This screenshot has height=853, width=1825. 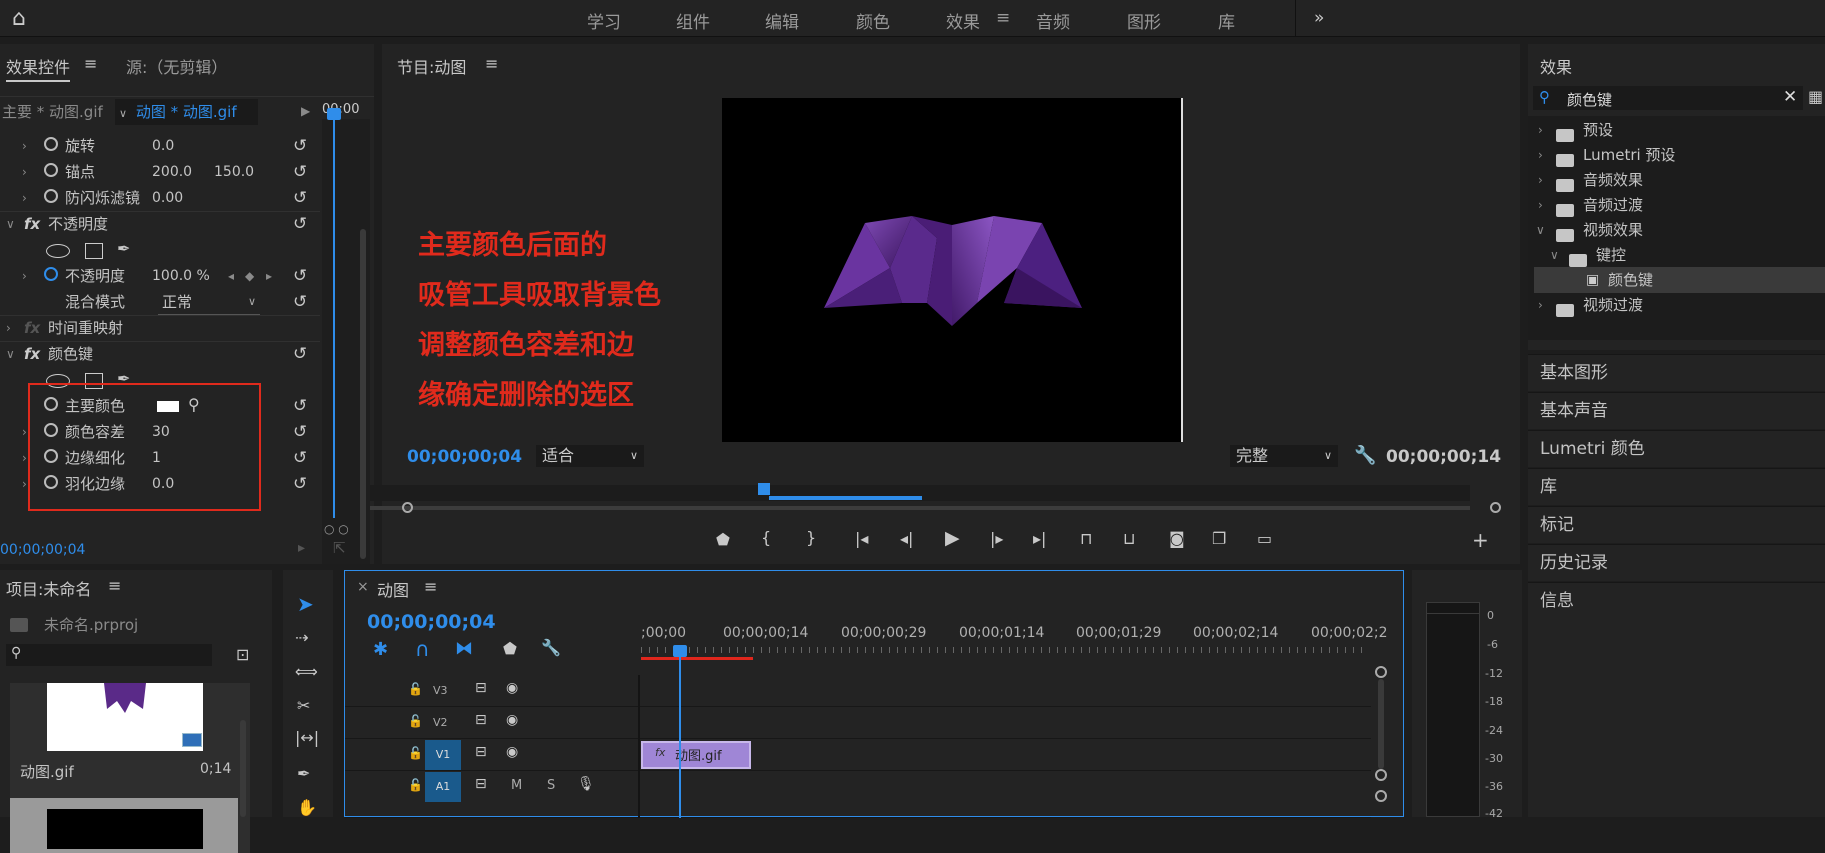 What do you see at coordinates (680, 736) in the screenshot?
I see `timeline-playhead` at bounding box center [680, 736].